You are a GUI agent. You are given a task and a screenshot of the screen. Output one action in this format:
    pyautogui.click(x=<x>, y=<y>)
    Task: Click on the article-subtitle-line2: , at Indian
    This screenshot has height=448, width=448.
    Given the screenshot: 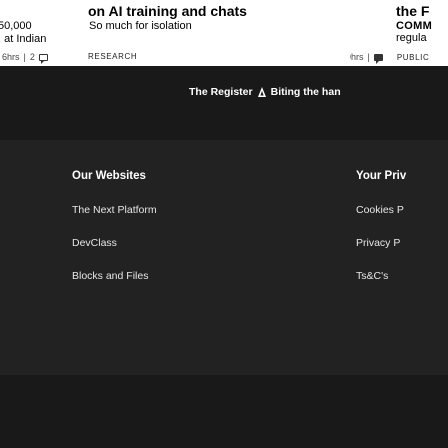 What is the action you would take?
    pyautogui.click(x=23, y=39)
    